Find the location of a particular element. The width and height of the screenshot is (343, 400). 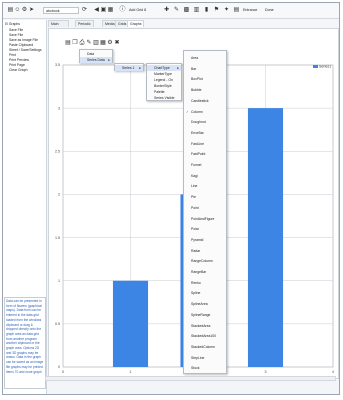

chart-type-label: StackedColumn is located at coordinates (203, 346).